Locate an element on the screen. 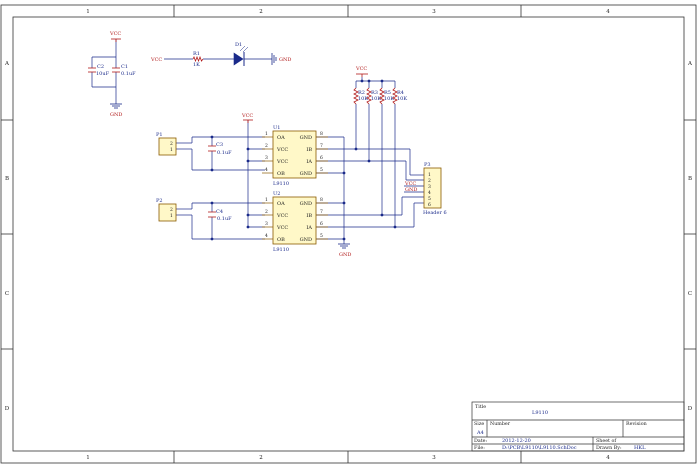  u2-pin-ia: IA is located at coordinates (309, 228).